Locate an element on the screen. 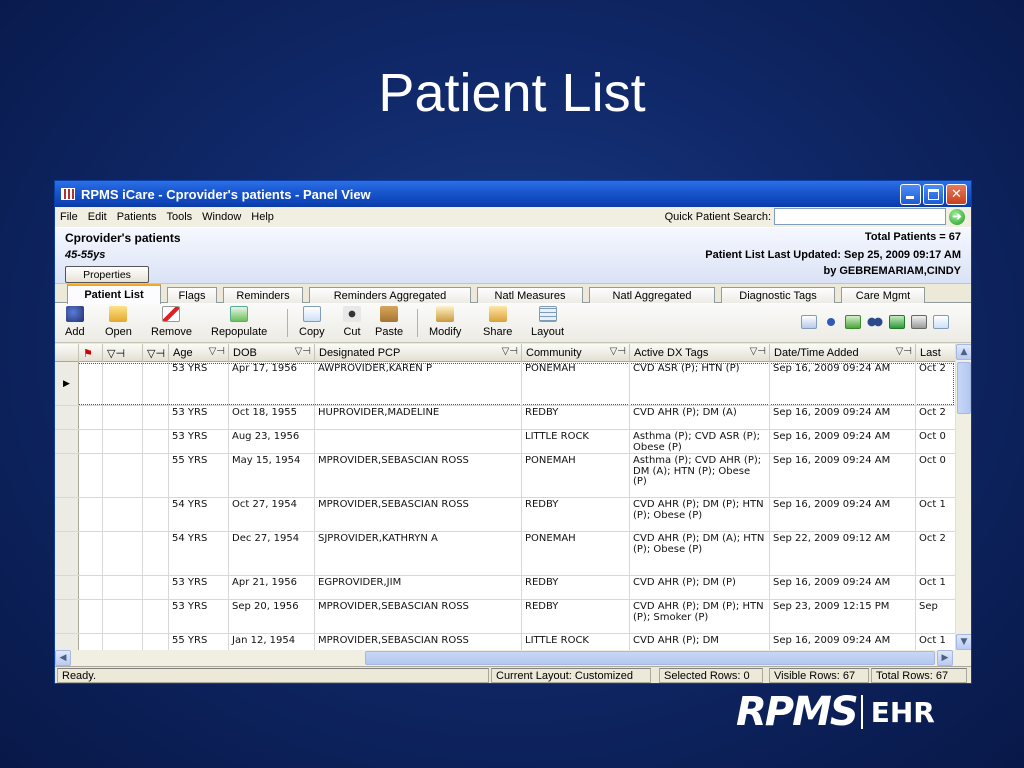 Image resolution: width=1024 pixels, height=768 pixels. menu-file: File is located at coordinates (69, 217).